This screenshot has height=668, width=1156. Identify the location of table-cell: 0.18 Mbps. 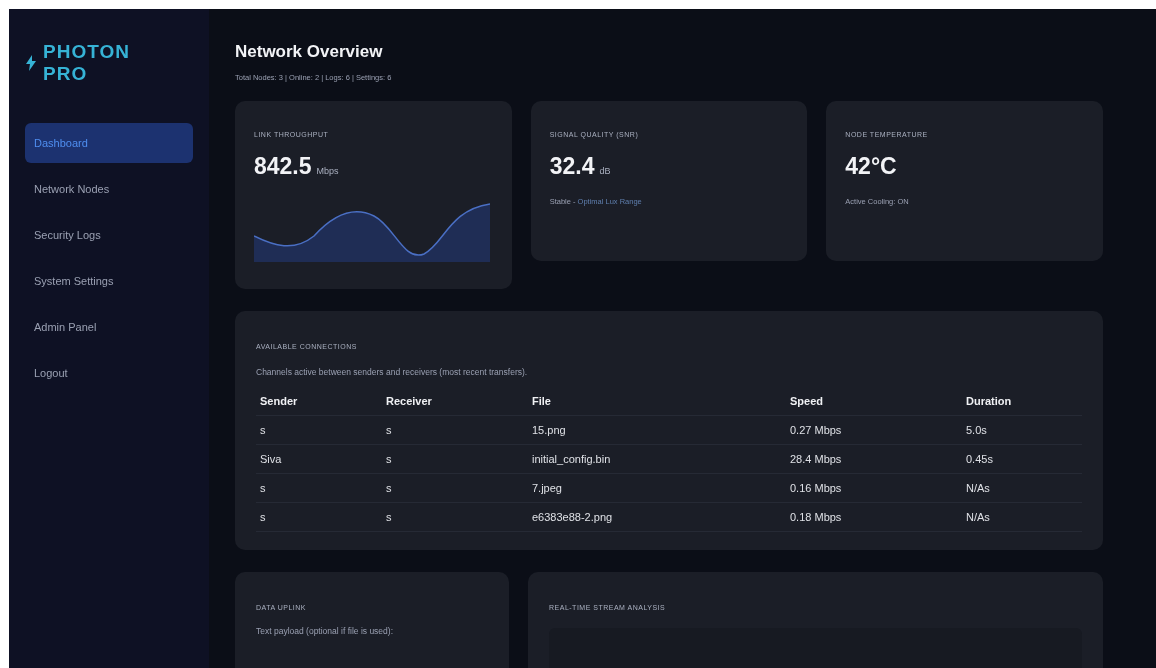
(874, 517).